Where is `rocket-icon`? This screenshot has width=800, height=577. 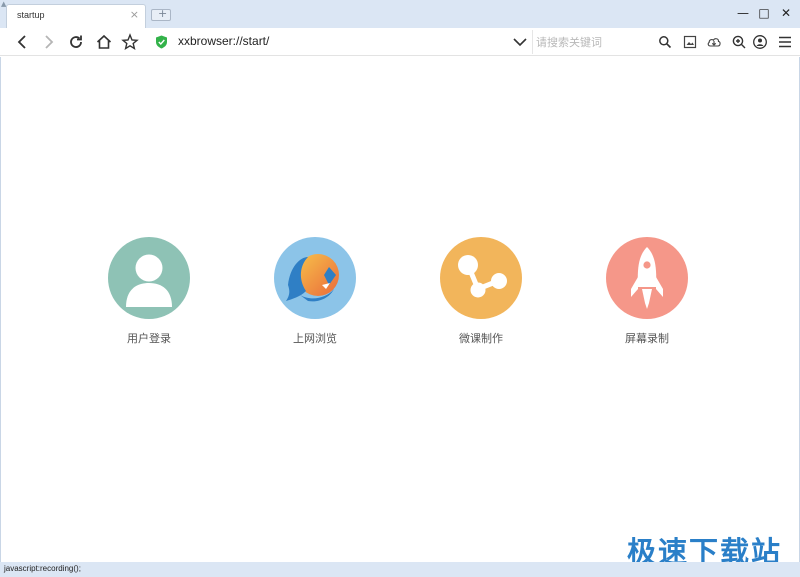
rocket-icon is located at coordinates (647, 278).